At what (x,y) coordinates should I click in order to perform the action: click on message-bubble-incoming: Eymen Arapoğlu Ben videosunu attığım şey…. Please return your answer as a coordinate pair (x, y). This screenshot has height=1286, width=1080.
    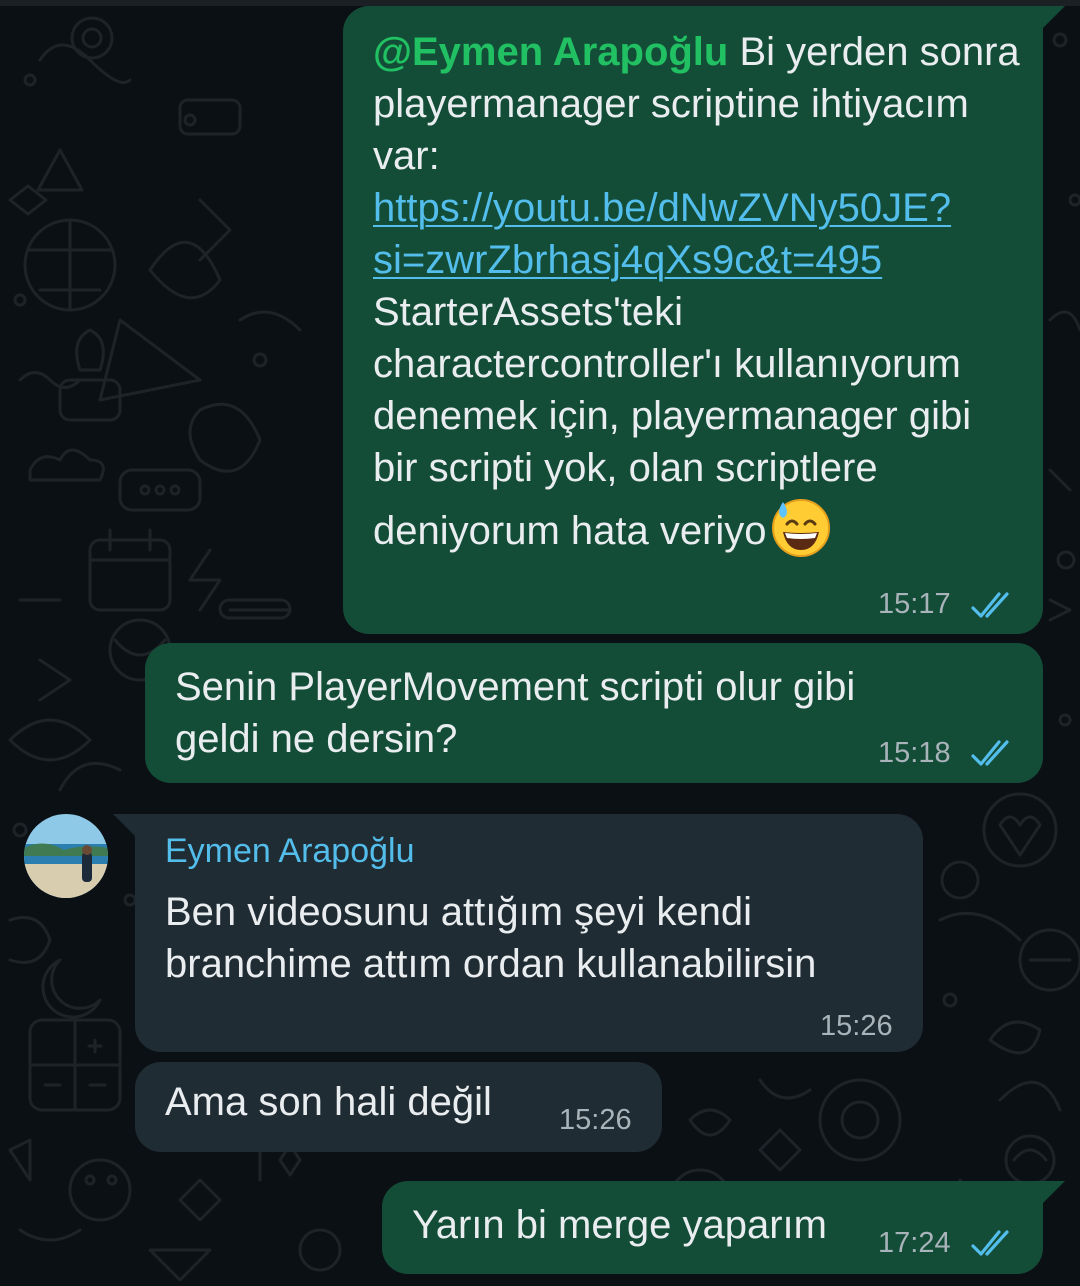
    Looking at the image, I should click on (529, 933).